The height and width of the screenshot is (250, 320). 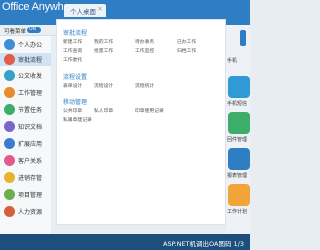 What do you see at coordinates (9, 92) in the screenshot?
I see `work-icon` at bounding box center [9, 92].